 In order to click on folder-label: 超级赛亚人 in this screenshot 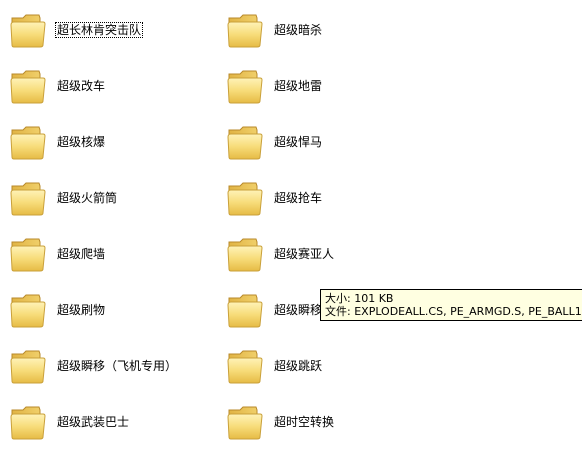, I will do `click(304, 254)`.